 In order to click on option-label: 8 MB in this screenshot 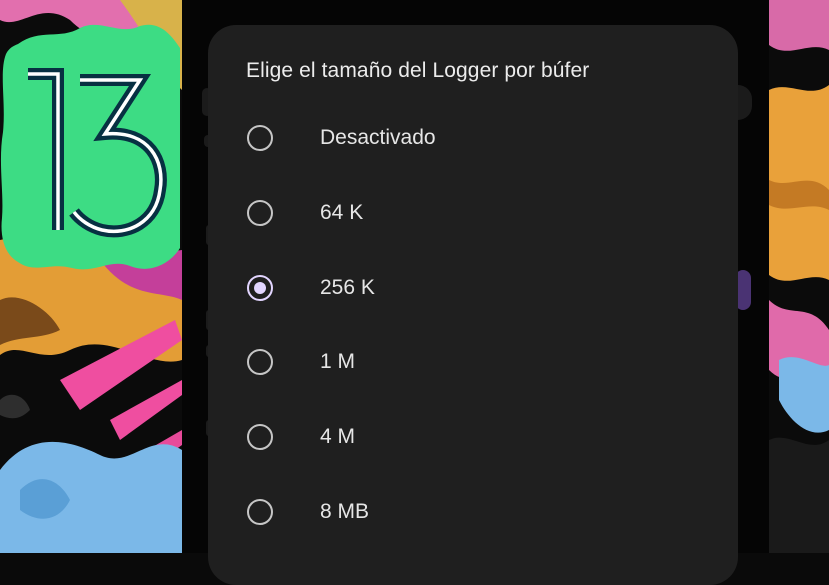, I will do `click(345, 511)`.